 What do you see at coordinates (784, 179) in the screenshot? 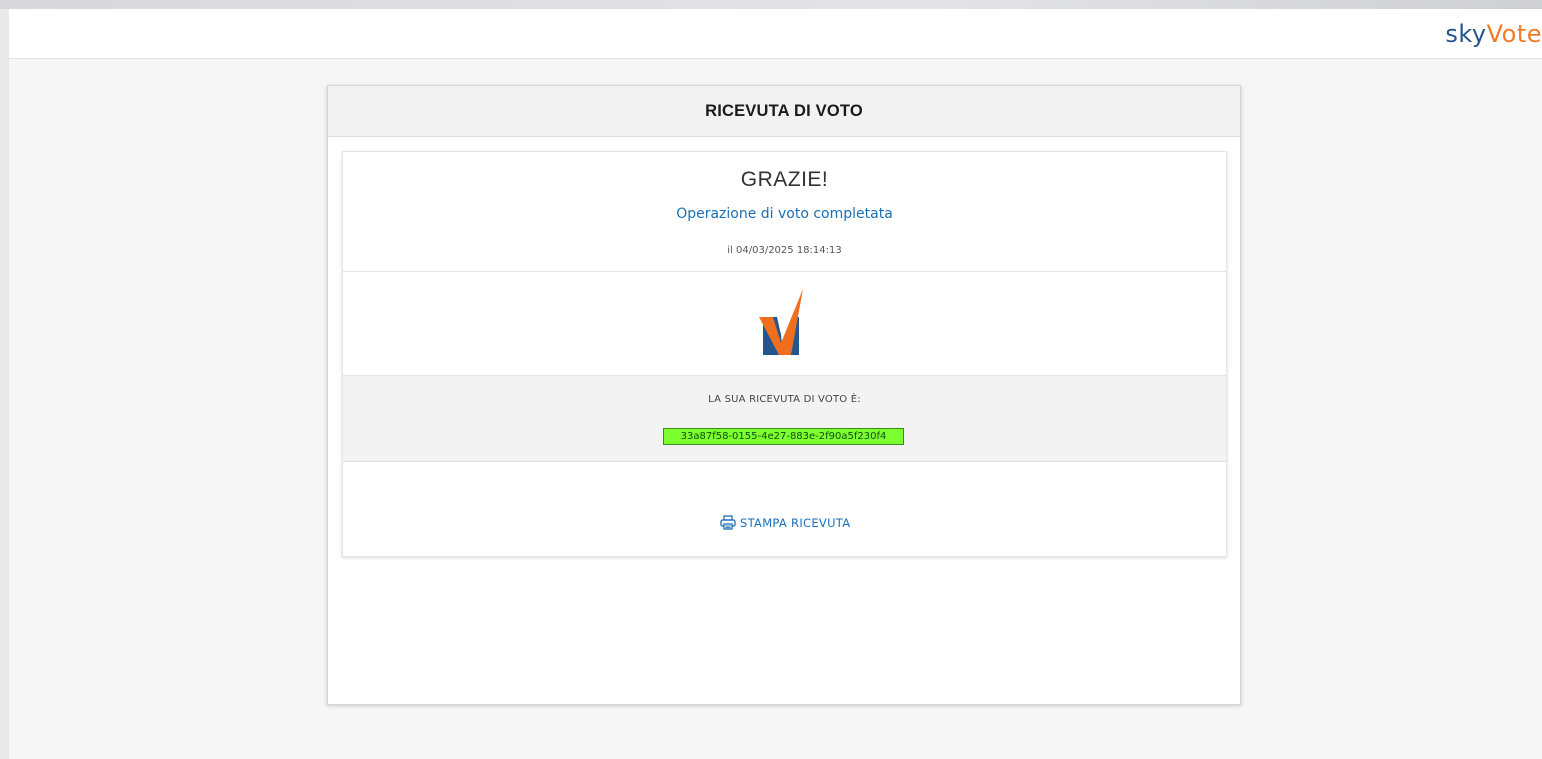
I see `thanks-heading: GRAZIE!` at bounding box center [784, 179].